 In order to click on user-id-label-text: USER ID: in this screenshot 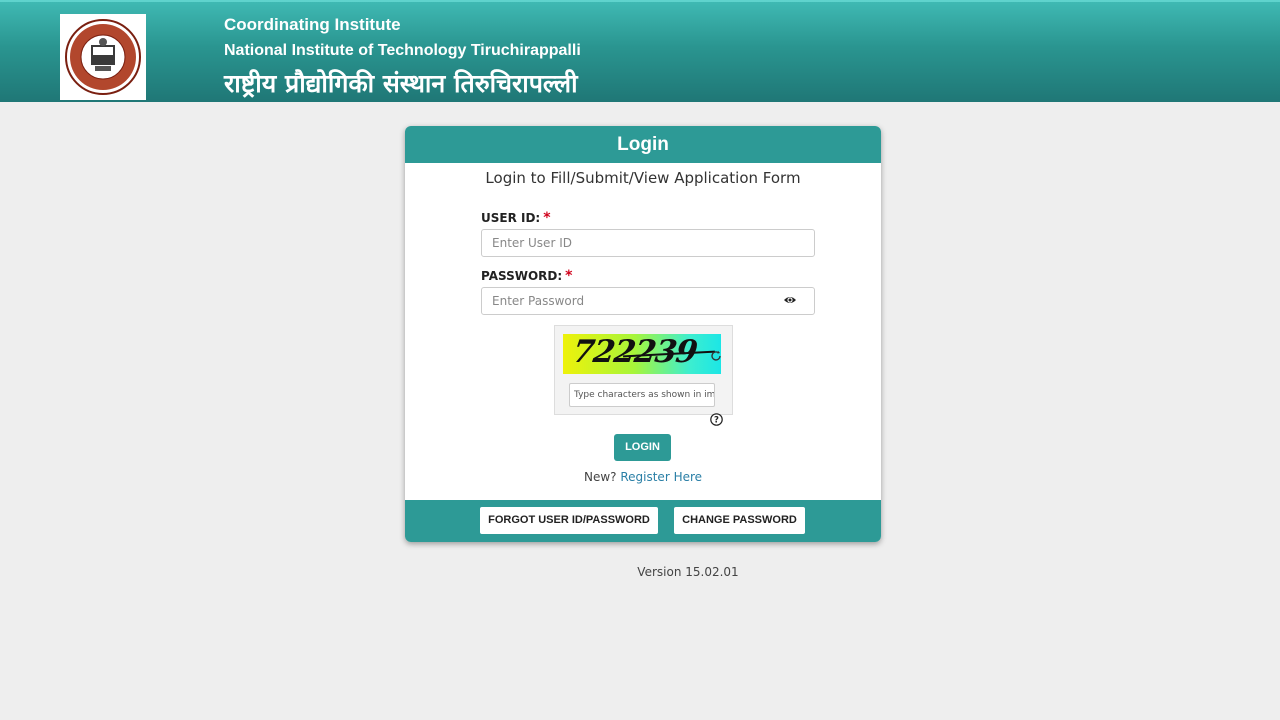, I will do `click(511, 218)`.